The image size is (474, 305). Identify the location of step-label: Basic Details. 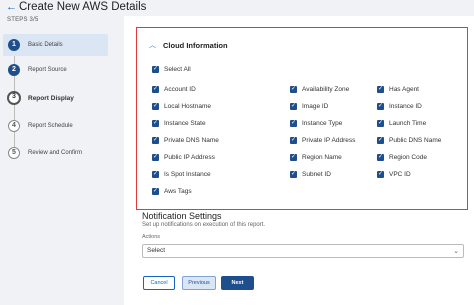
(45, 45).